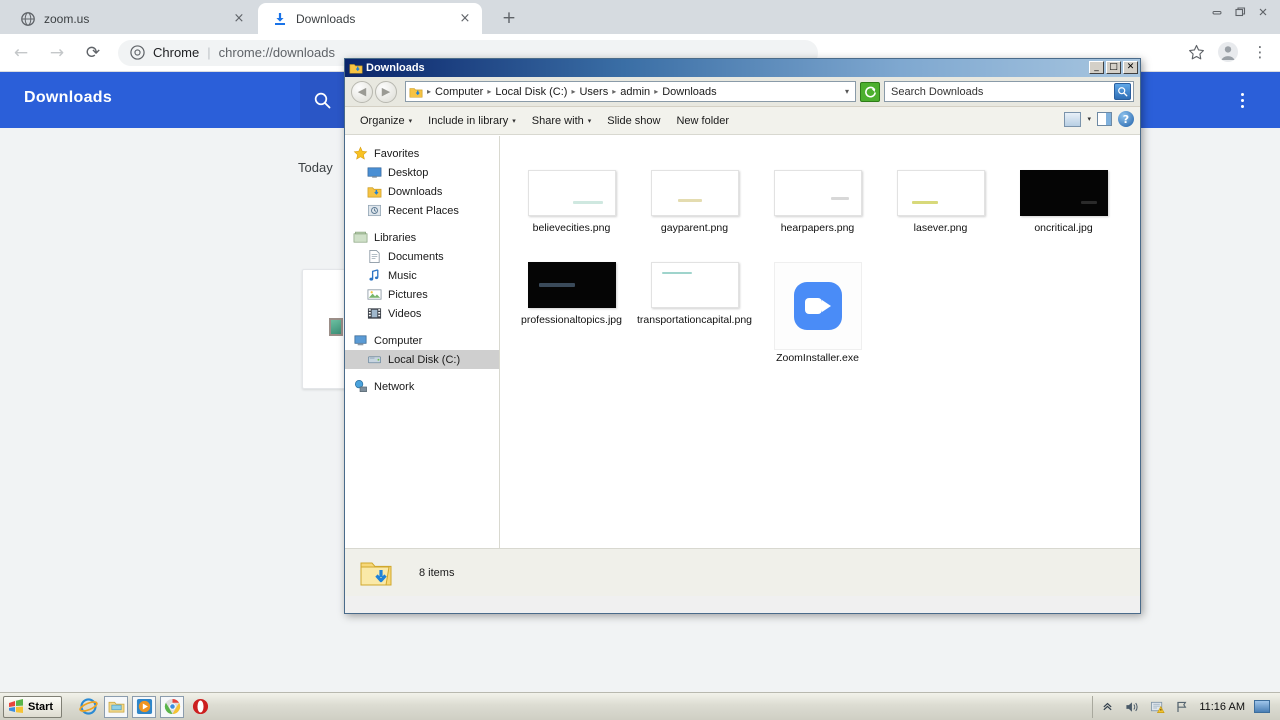  Describe the element at coordinates (422, 275) in the screenshot. I see `sidebar-item-music: Music` at that location.